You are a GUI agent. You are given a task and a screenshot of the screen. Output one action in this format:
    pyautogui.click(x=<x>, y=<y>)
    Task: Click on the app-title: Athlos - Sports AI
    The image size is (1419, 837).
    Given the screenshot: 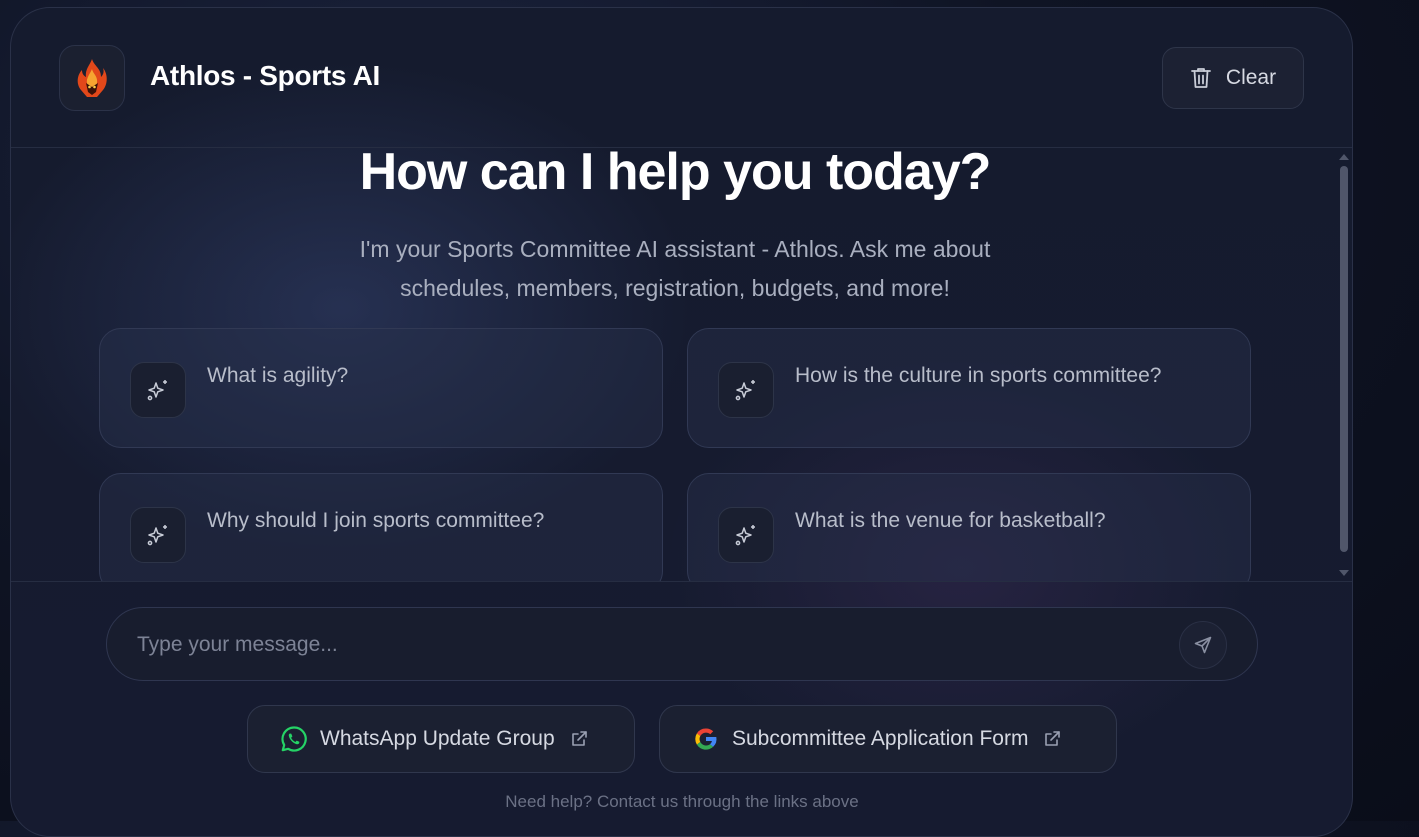 What is the action you would take?
    pyautogui.click(x=265, y=75)
    